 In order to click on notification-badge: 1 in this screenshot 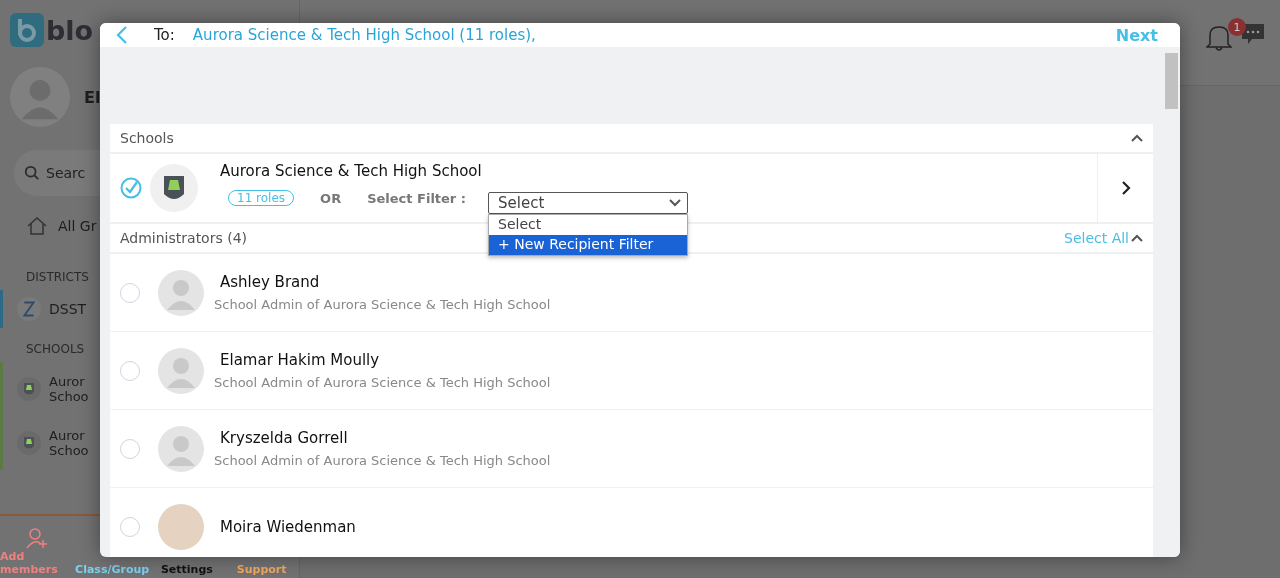, I will do `click(1237, 27)`.